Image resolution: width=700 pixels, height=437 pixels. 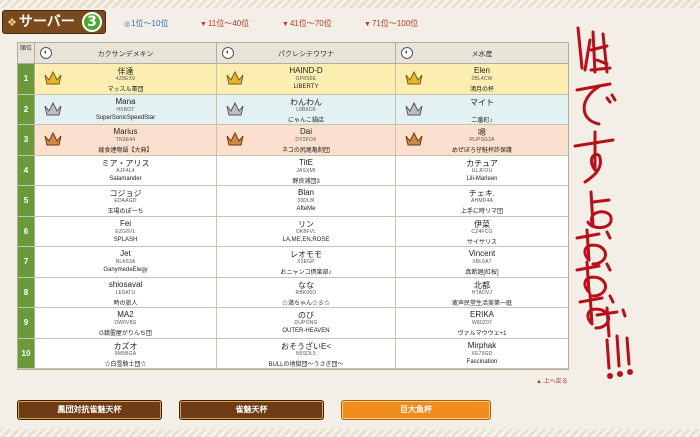 What do you see at coordinates (306, 364) in the screenshot?
I see `player-guild: BULLの地獄団〜うさぎ団〜` at bounding box center [306, 364].